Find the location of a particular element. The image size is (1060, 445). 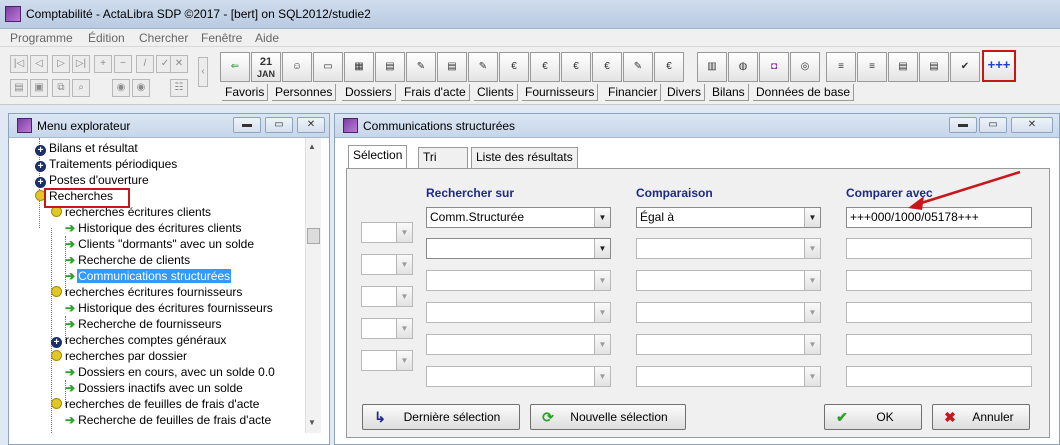

search-record-icon: ⌕ is located at coordinates (81, 88).